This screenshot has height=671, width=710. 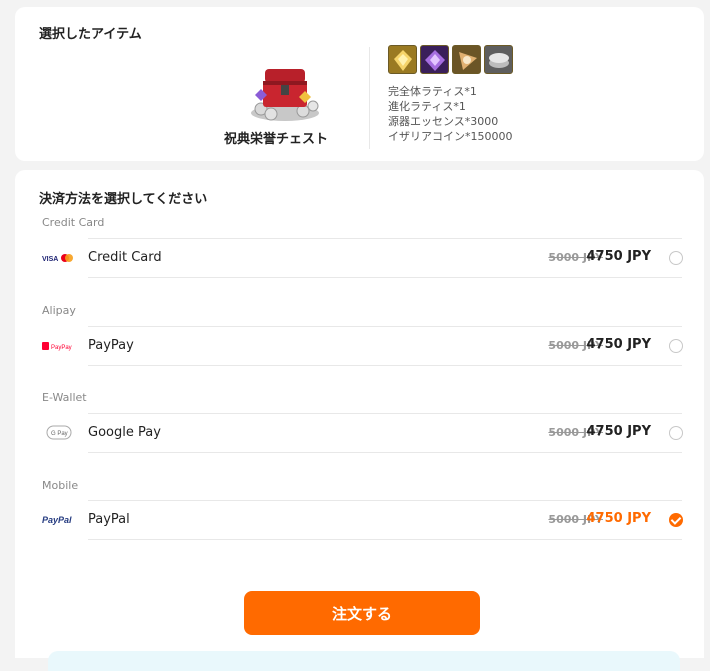 What do you see at coordinates (90, 34) in the screenshot?
I see `selected-item-title: 選択したアイテム` at bounding box center [90, 34].